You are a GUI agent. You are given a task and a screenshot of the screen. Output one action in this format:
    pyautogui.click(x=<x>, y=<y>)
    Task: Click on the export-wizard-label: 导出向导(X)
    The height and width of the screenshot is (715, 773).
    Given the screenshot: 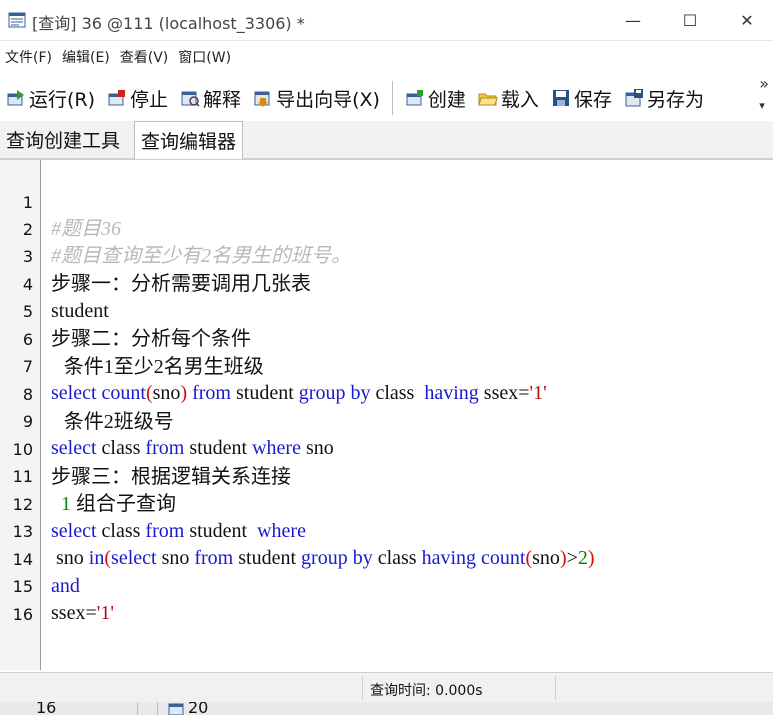 What is the action you would take?
    pyautogui.click(x=328, y=99)
    